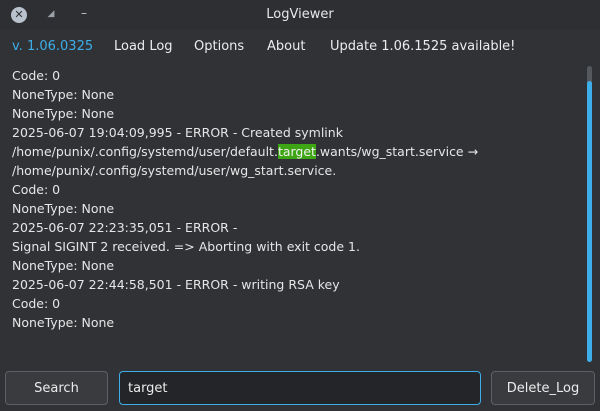 This screenshot has width=600, height=411. What do you see at coordinates (56, 388) in the screenshot?
I see `search-button: Search` at bounding box center [56, 388].